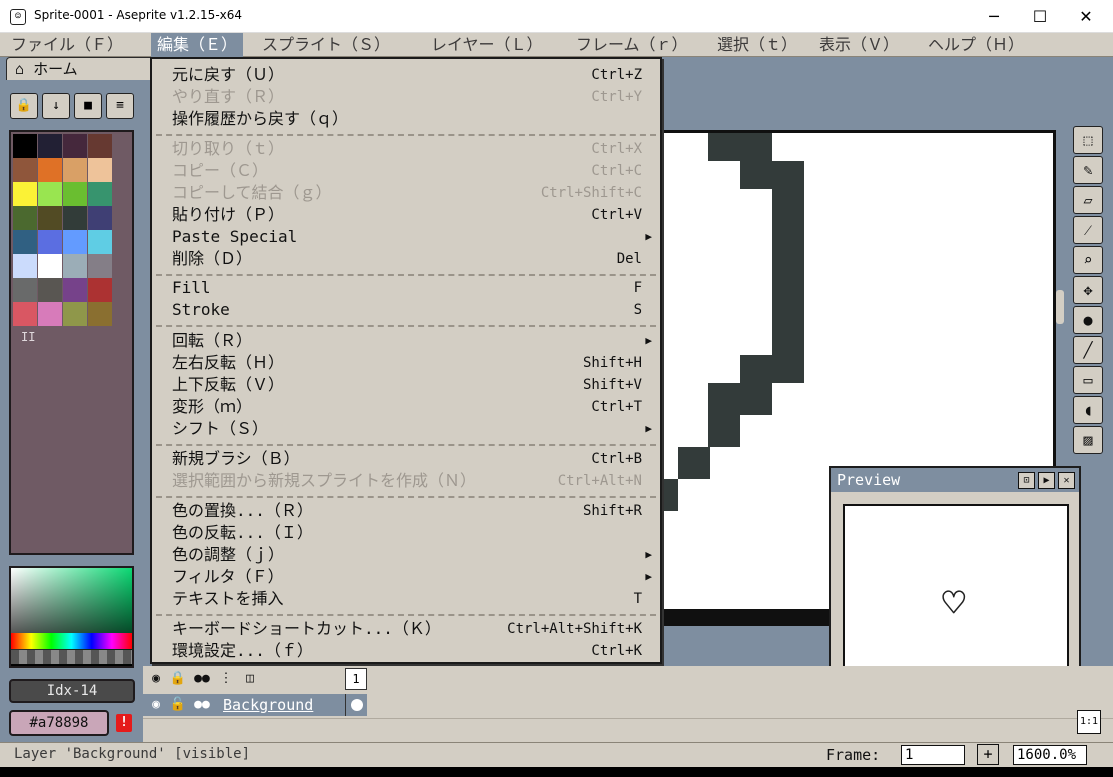  Describe the element at coordinates (412, 341) in the screenshot. I see `menu-item-rotate: 回転（Ｒ） ▶` at that location.